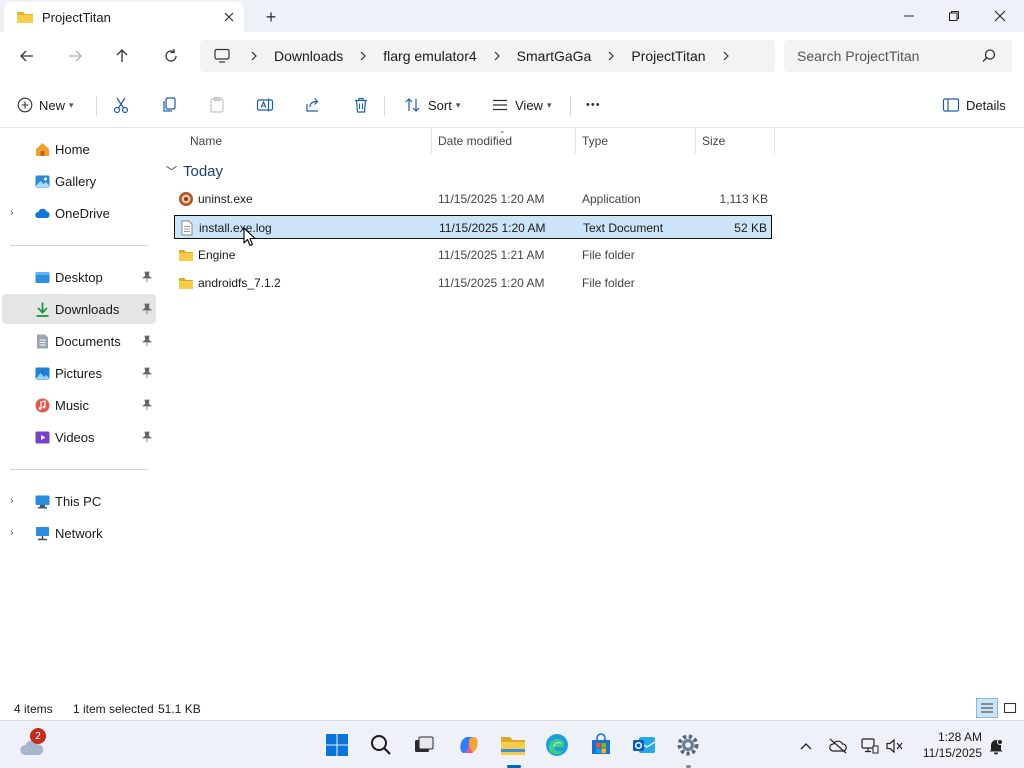 The height and width of the screenshot is (768, 1024). I want to click on search-taskbar-button, so click(381, 745).